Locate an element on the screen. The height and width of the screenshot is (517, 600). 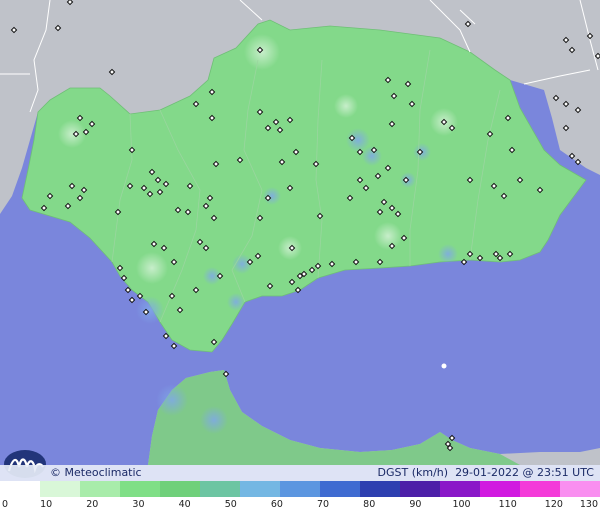
scale-labels: 0 10 20 30 40 50 60 70 80 90 100 110 120 130 is located at coordinates (300, 506).